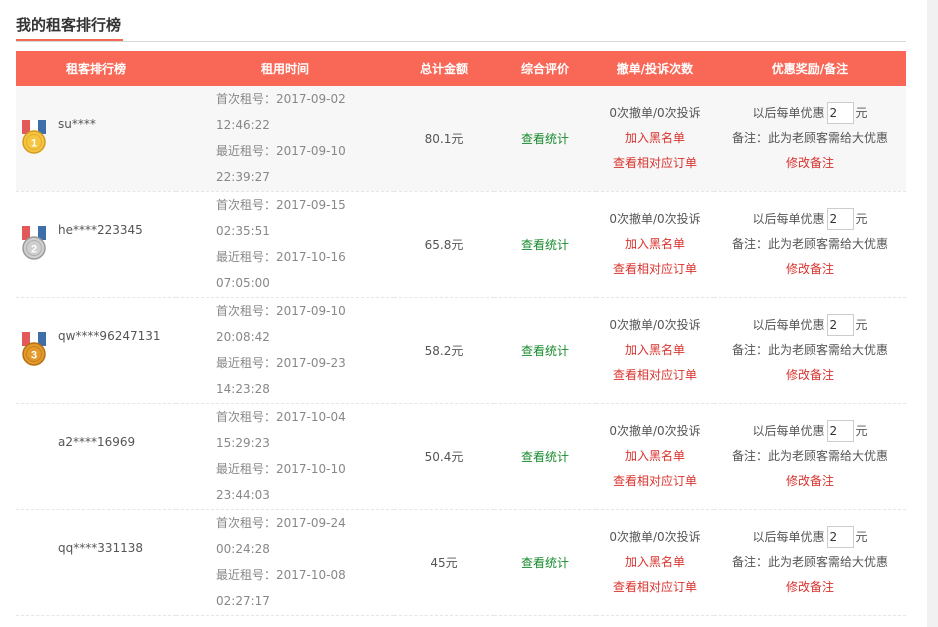  Describe the element at coordinates (70, 26) in the screenshot. I see `page-title: 我的租客排行榜` at that location.